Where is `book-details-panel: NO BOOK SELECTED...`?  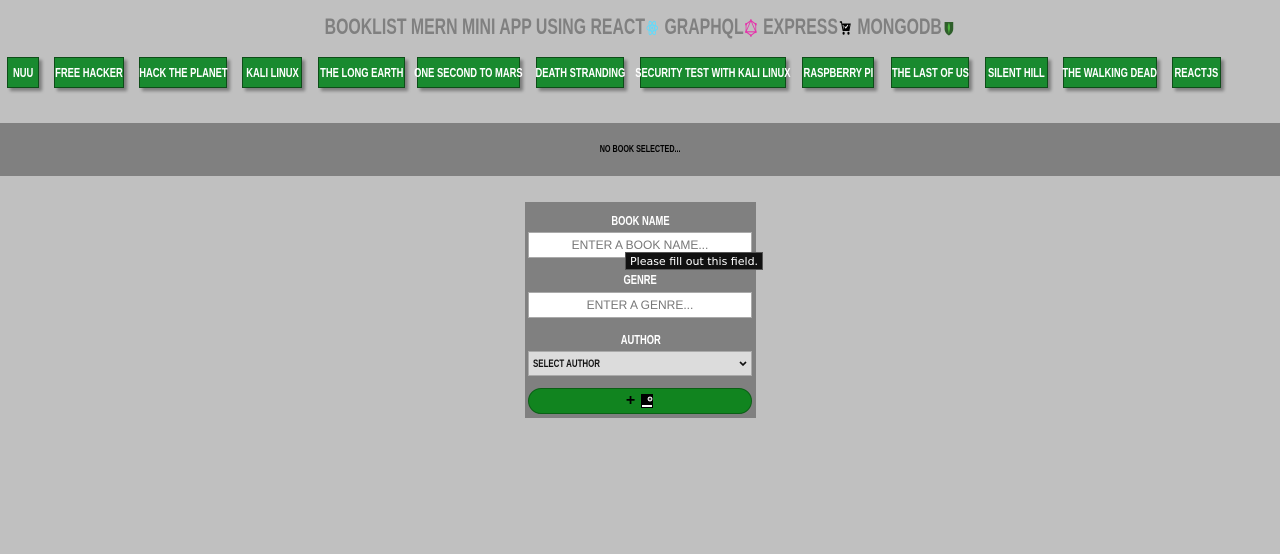
book-details-panel: NO BOOK SELECTED... is located at coordinates (640, 149).